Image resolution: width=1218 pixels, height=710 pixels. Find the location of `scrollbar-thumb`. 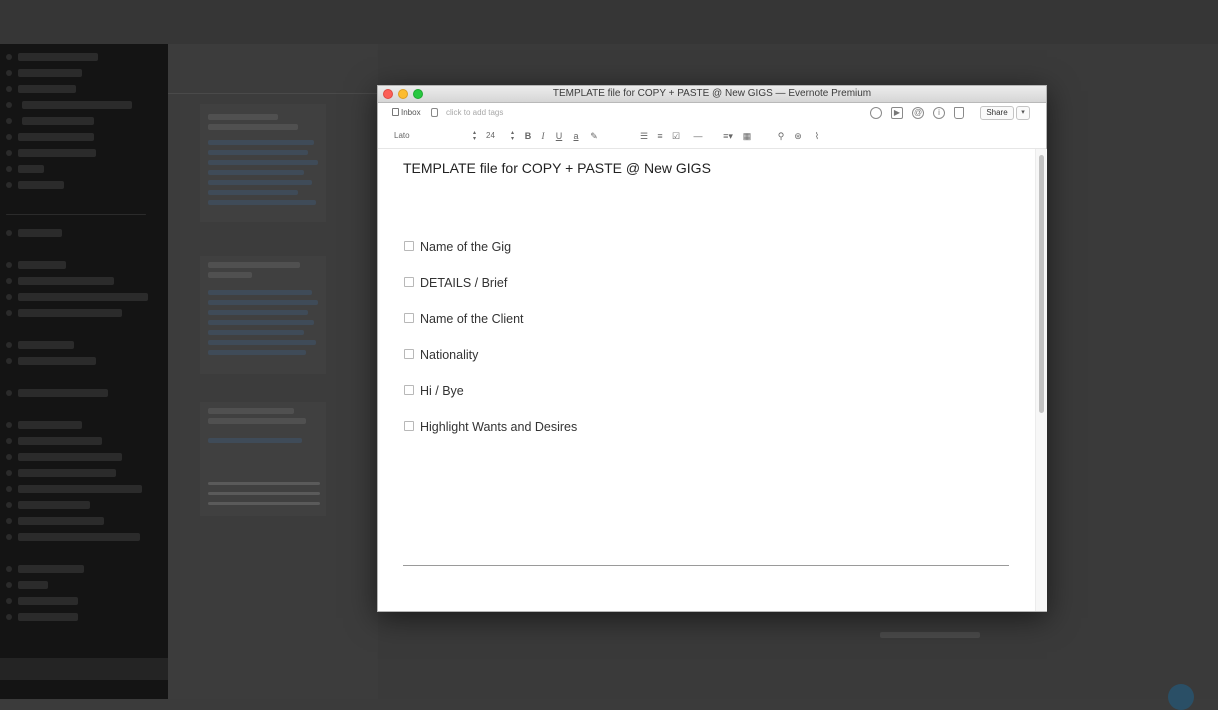

scrollbar-thumb is located at coordinates (1041, 284).